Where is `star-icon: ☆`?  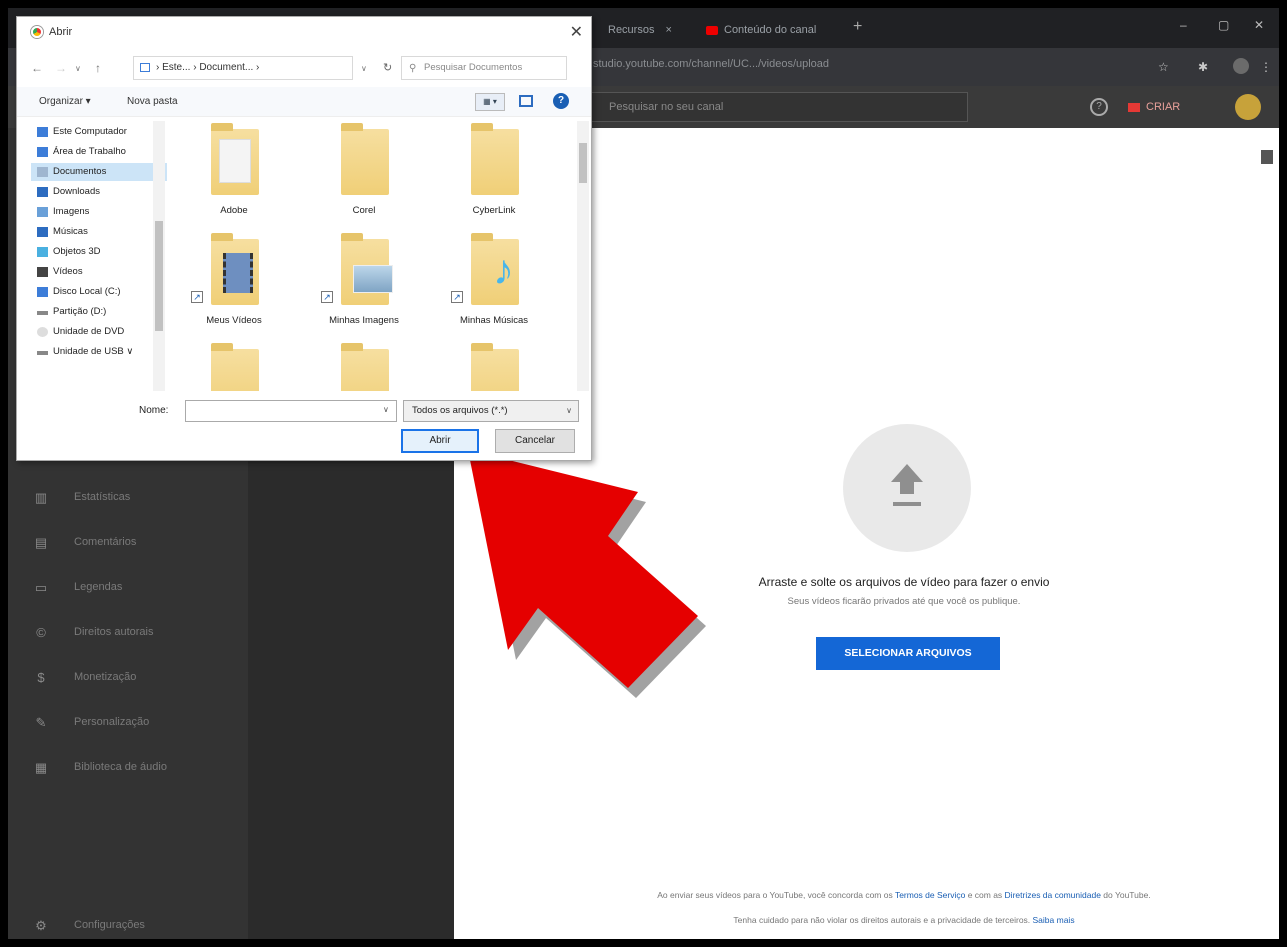
star-icon: ☆ is located at coordinates (1163, 67).